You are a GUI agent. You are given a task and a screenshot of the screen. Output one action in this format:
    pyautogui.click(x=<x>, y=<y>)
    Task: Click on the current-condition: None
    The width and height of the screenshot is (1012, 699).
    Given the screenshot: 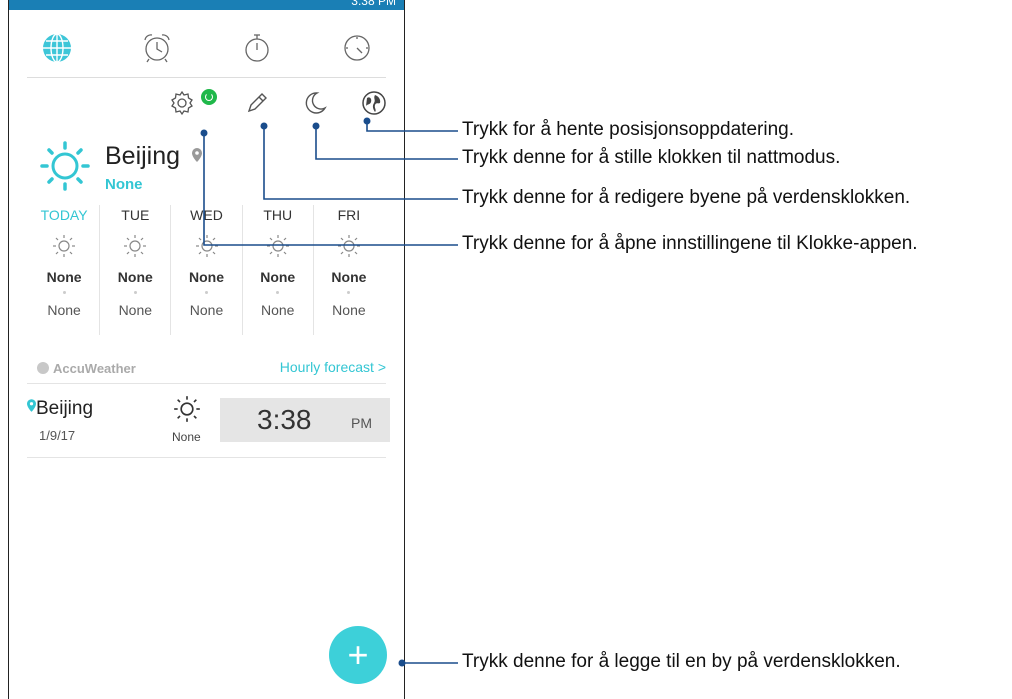 What is the action you would take?
    pyautogui.click(x=124, y=184)
    